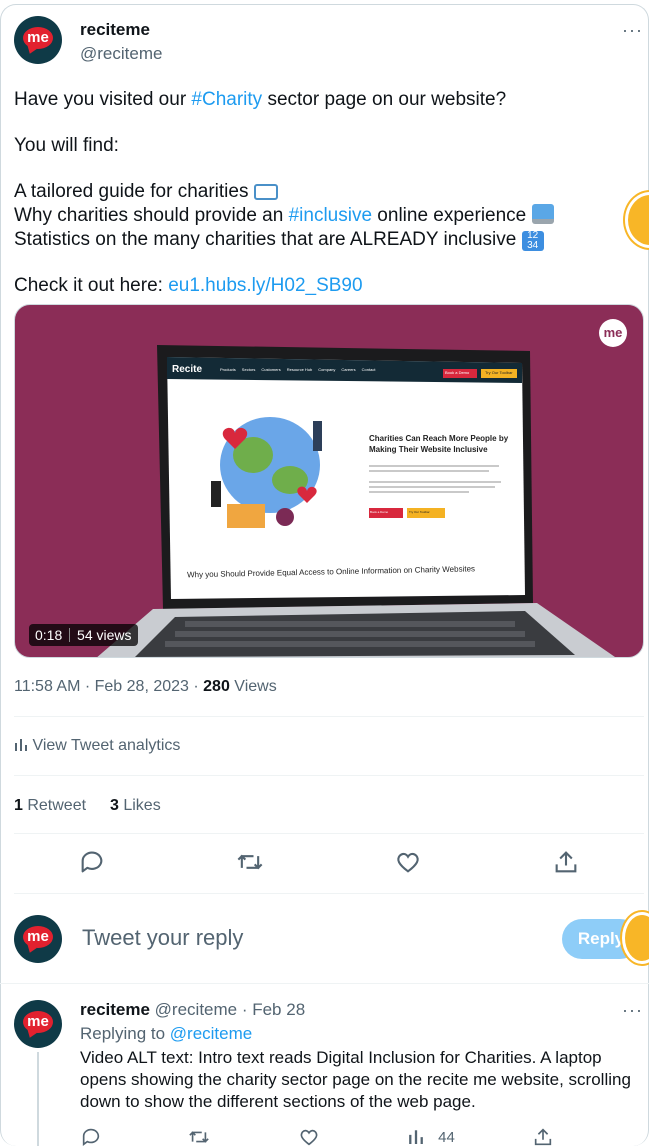  I want to click on hashtag-inclusive: #inclusive, so click(330, 215).